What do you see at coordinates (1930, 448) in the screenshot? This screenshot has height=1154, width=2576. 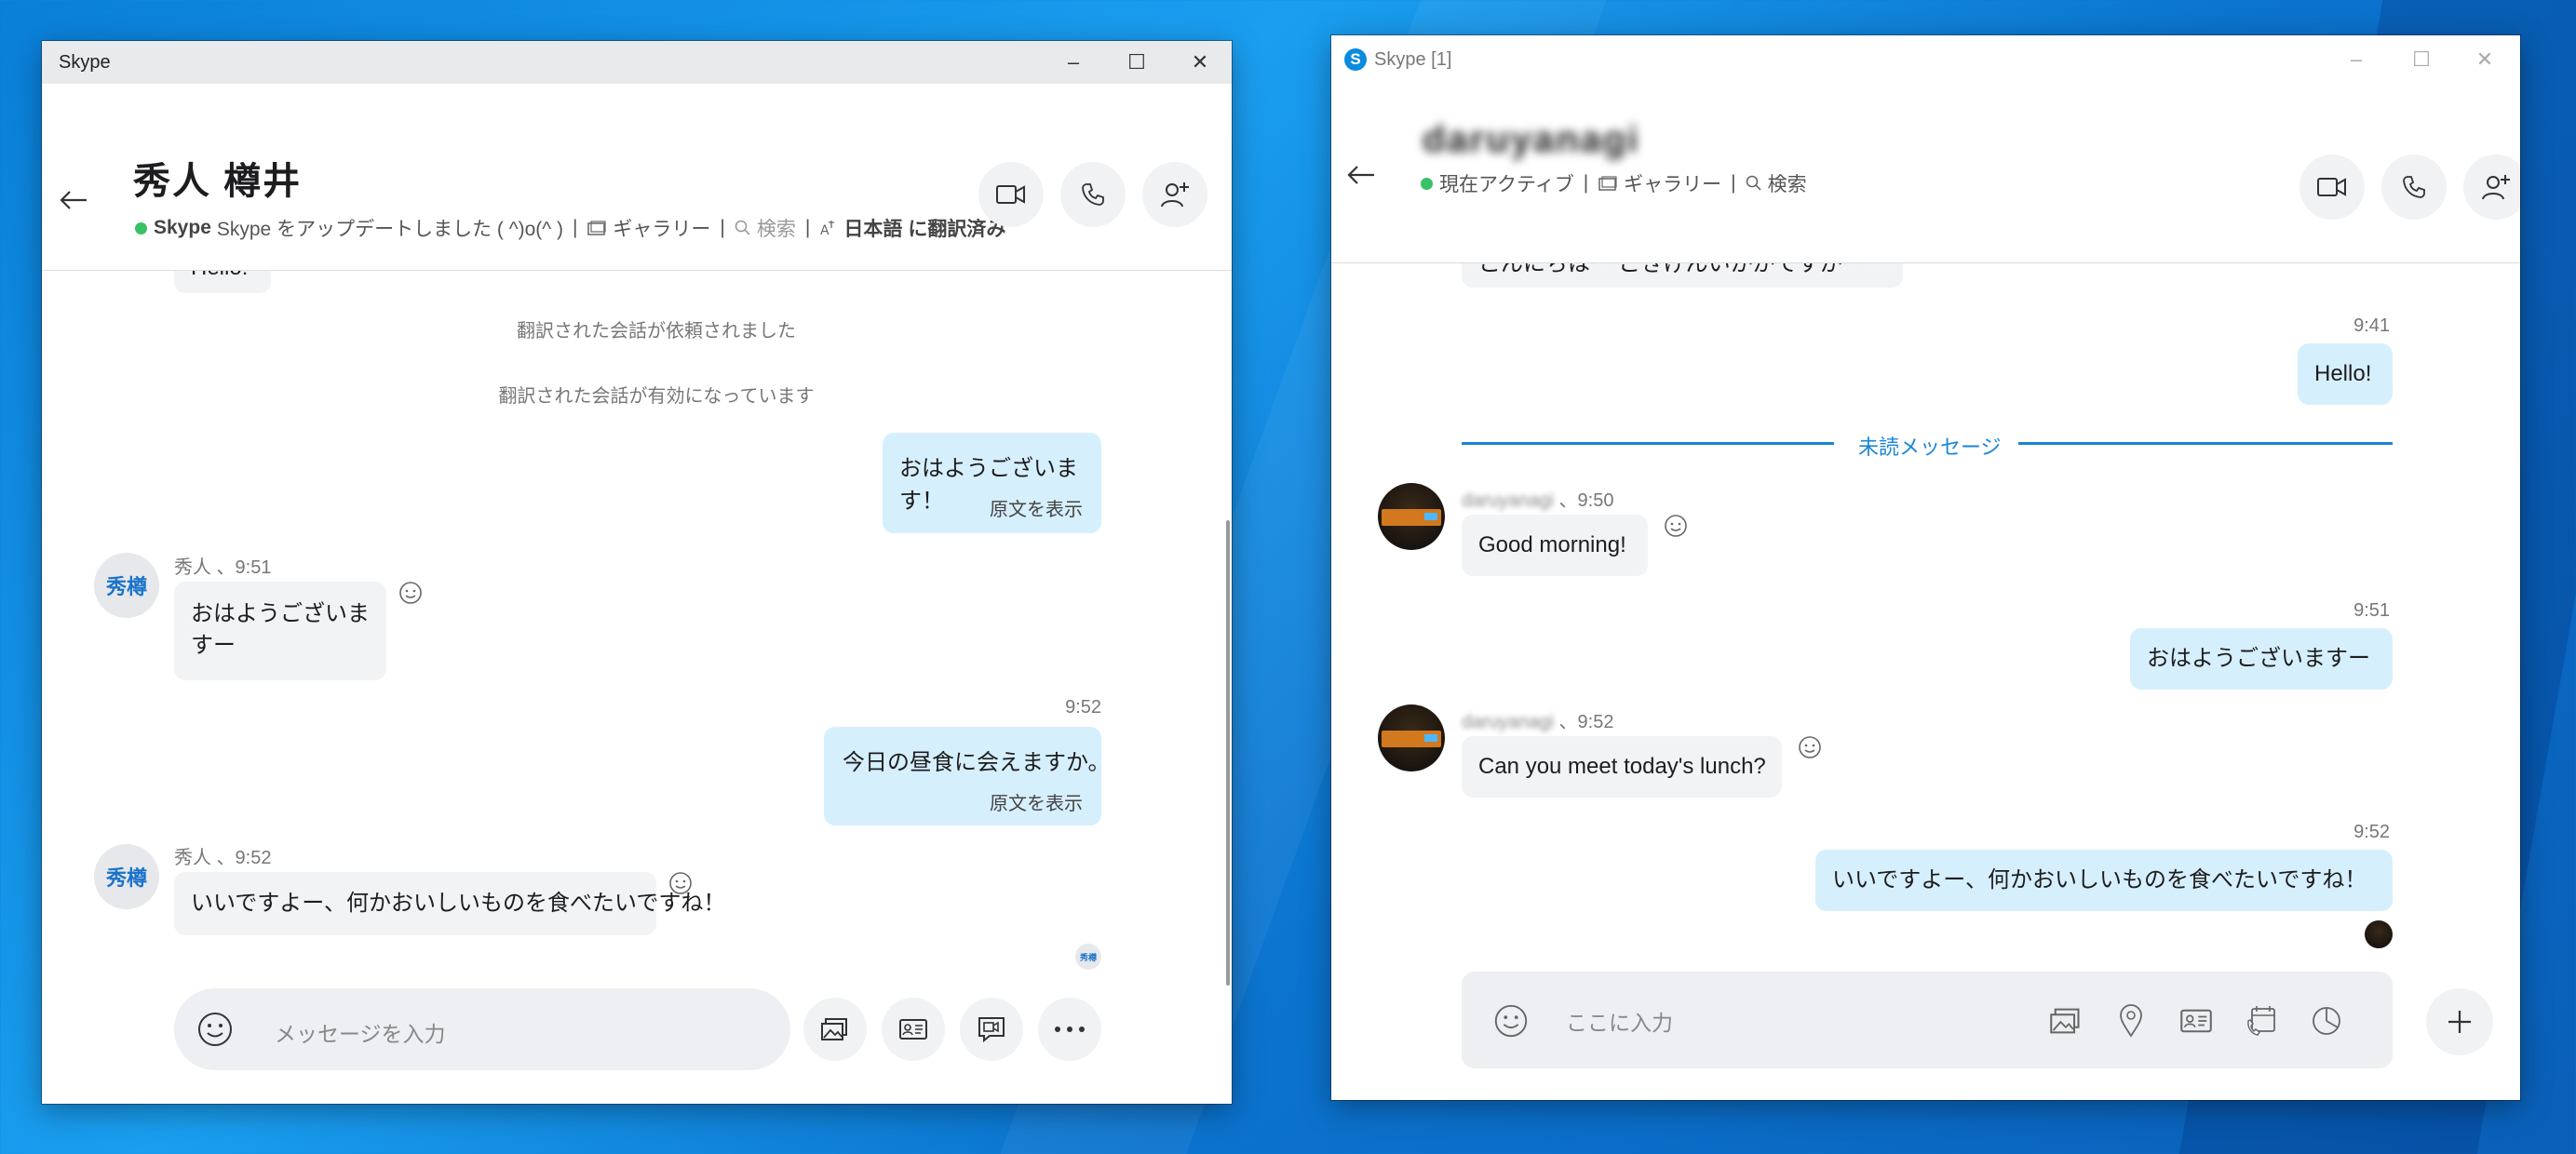 I see `unread-messages-label: 未読メッセージ` at bounding box center [1930, 448].